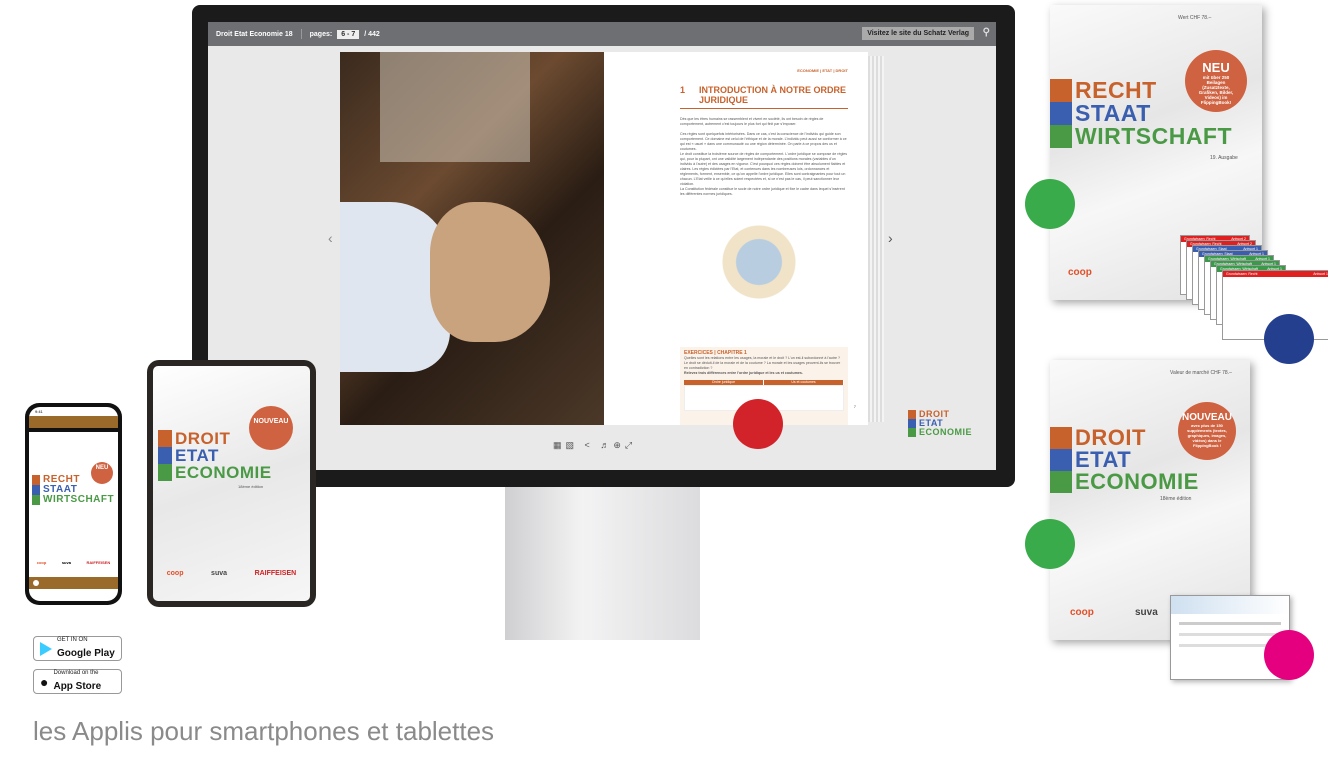 This screenshot has height=760, width=1328. What do you see at coordinates (1224, 158) in the screenshot?
I see `cover-edition: 19. Ausgabe` at bounding box center [1224, 158].